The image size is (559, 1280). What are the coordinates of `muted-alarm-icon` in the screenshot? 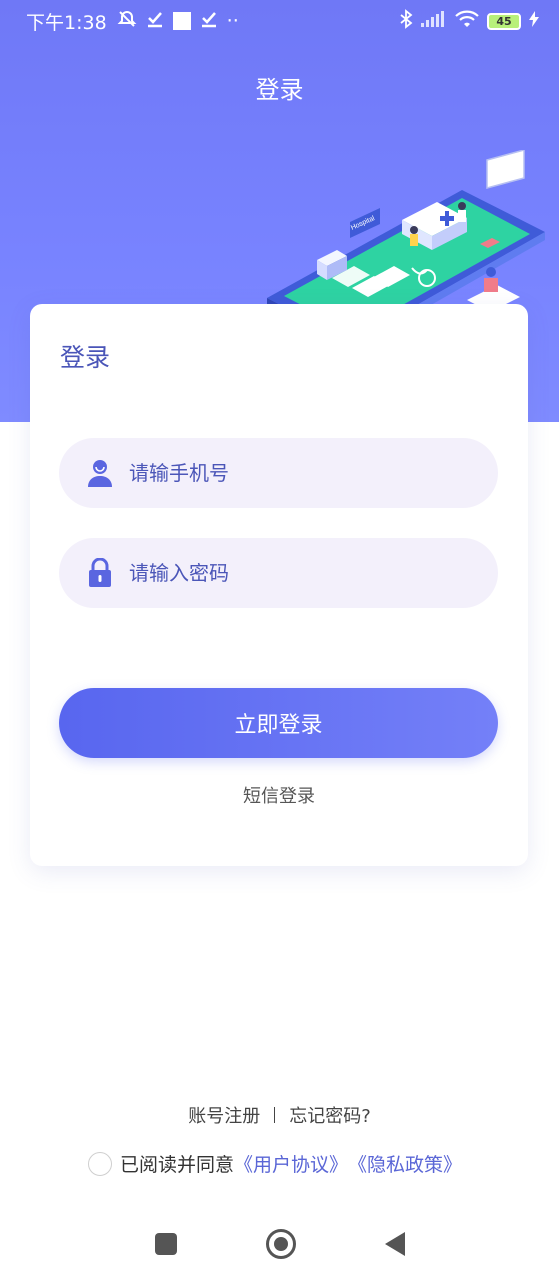 It's located at (127, 21).